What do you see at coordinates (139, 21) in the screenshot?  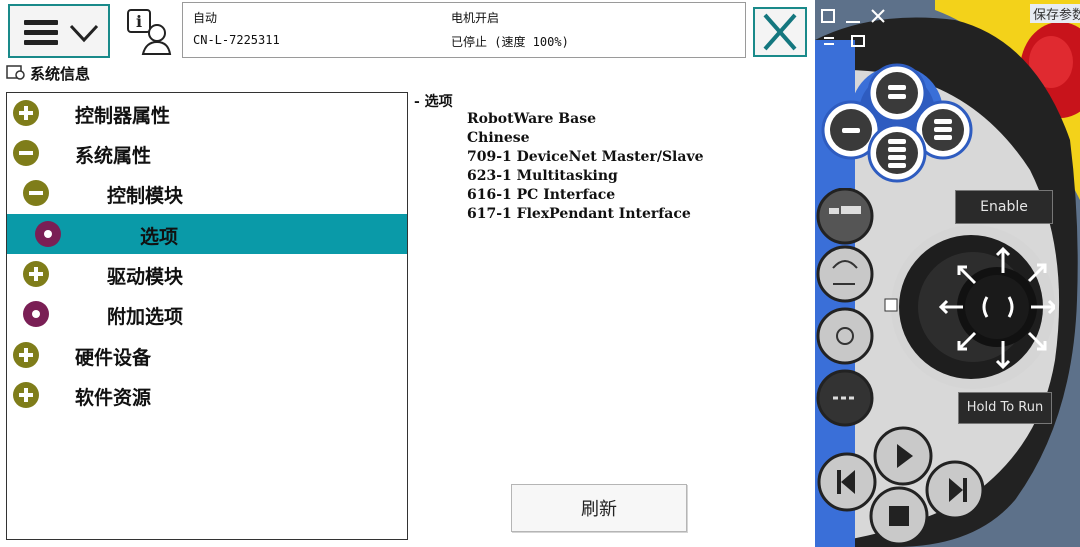 I see `svg-text: i` at bounding box center [139, 21].